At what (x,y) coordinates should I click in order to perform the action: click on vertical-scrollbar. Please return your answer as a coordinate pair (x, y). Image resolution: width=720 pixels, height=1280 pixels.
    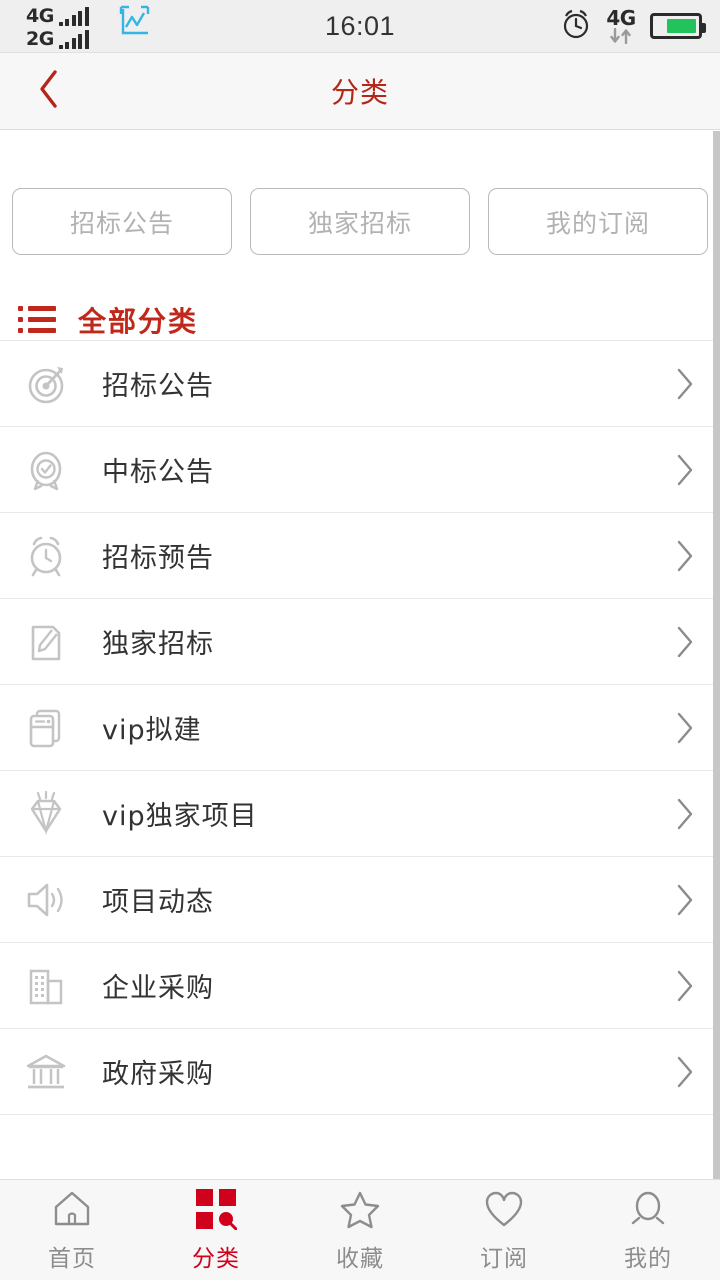
    Looking at the image, I should click on (716, 663).